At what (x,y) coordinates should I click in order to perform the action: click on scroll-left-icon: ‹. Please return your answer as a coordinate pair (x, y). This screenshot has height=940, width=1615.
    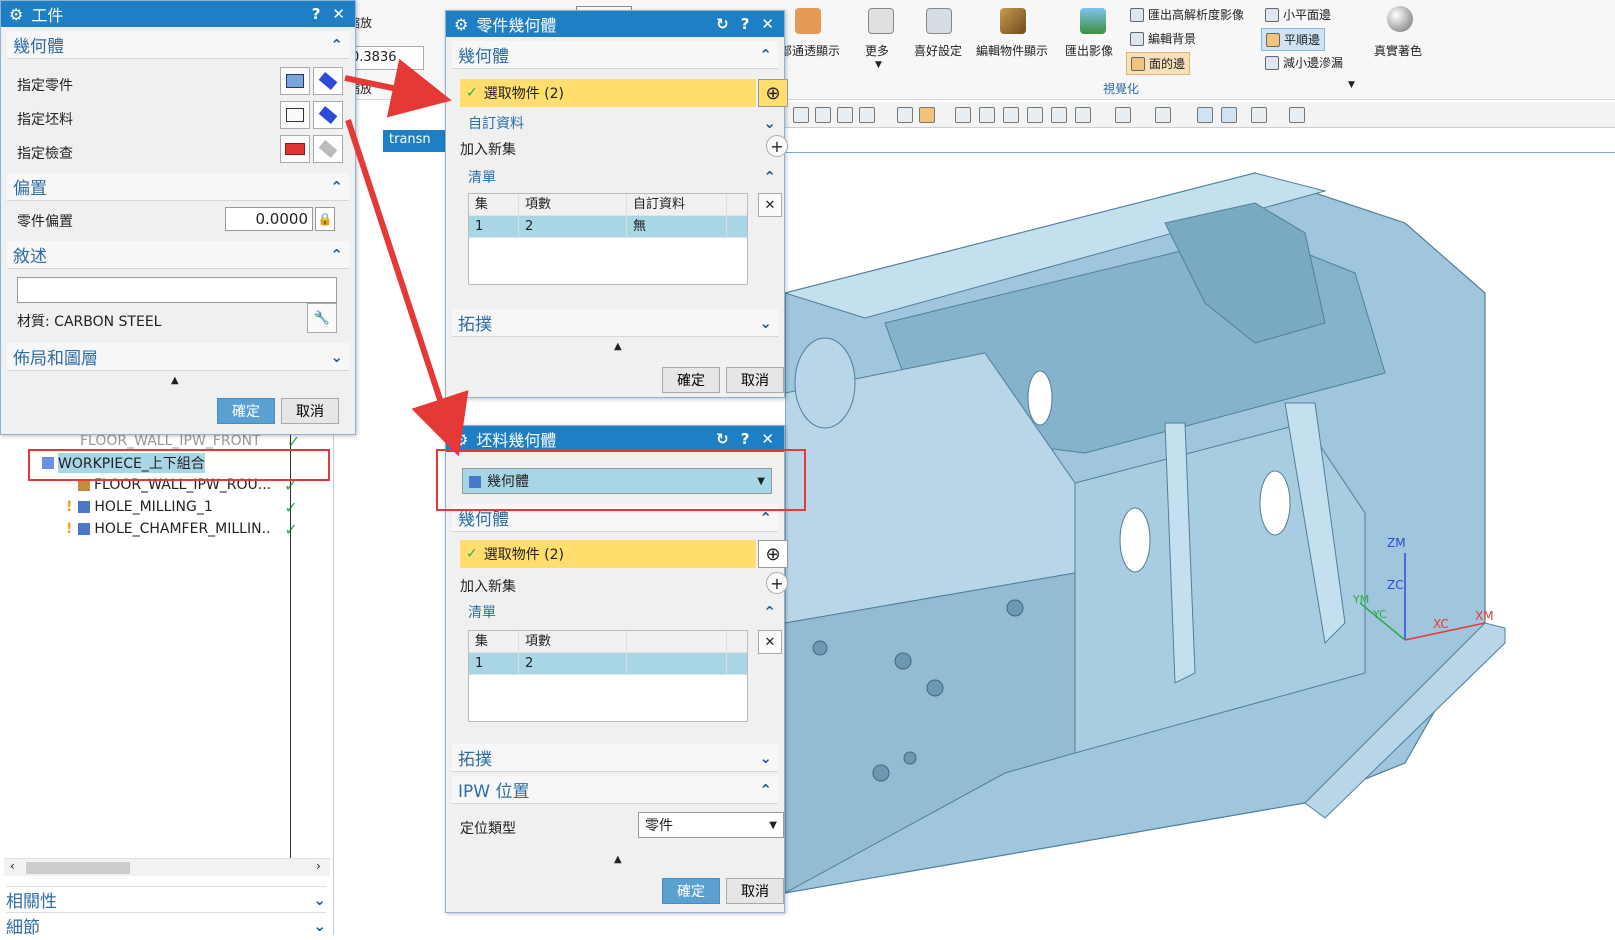
    Looking at the image, I should click on (12, 866).